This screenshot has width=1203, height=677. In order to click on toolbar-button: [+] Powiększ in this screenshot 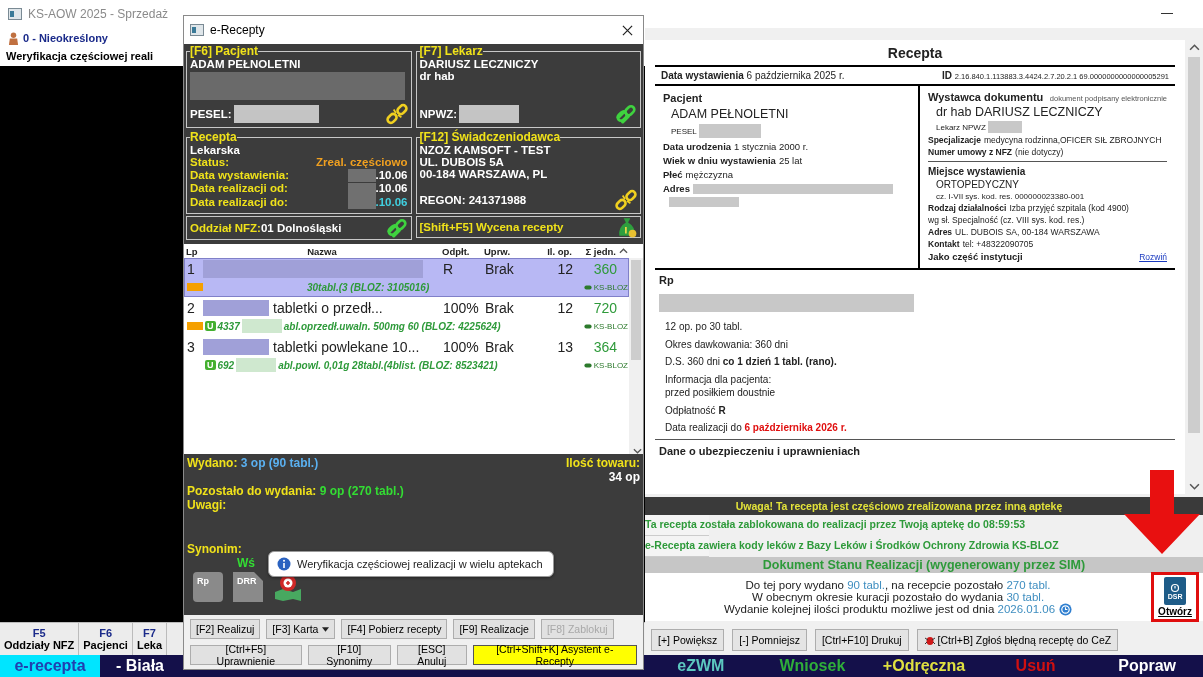, I will do `click(688, 640)`.